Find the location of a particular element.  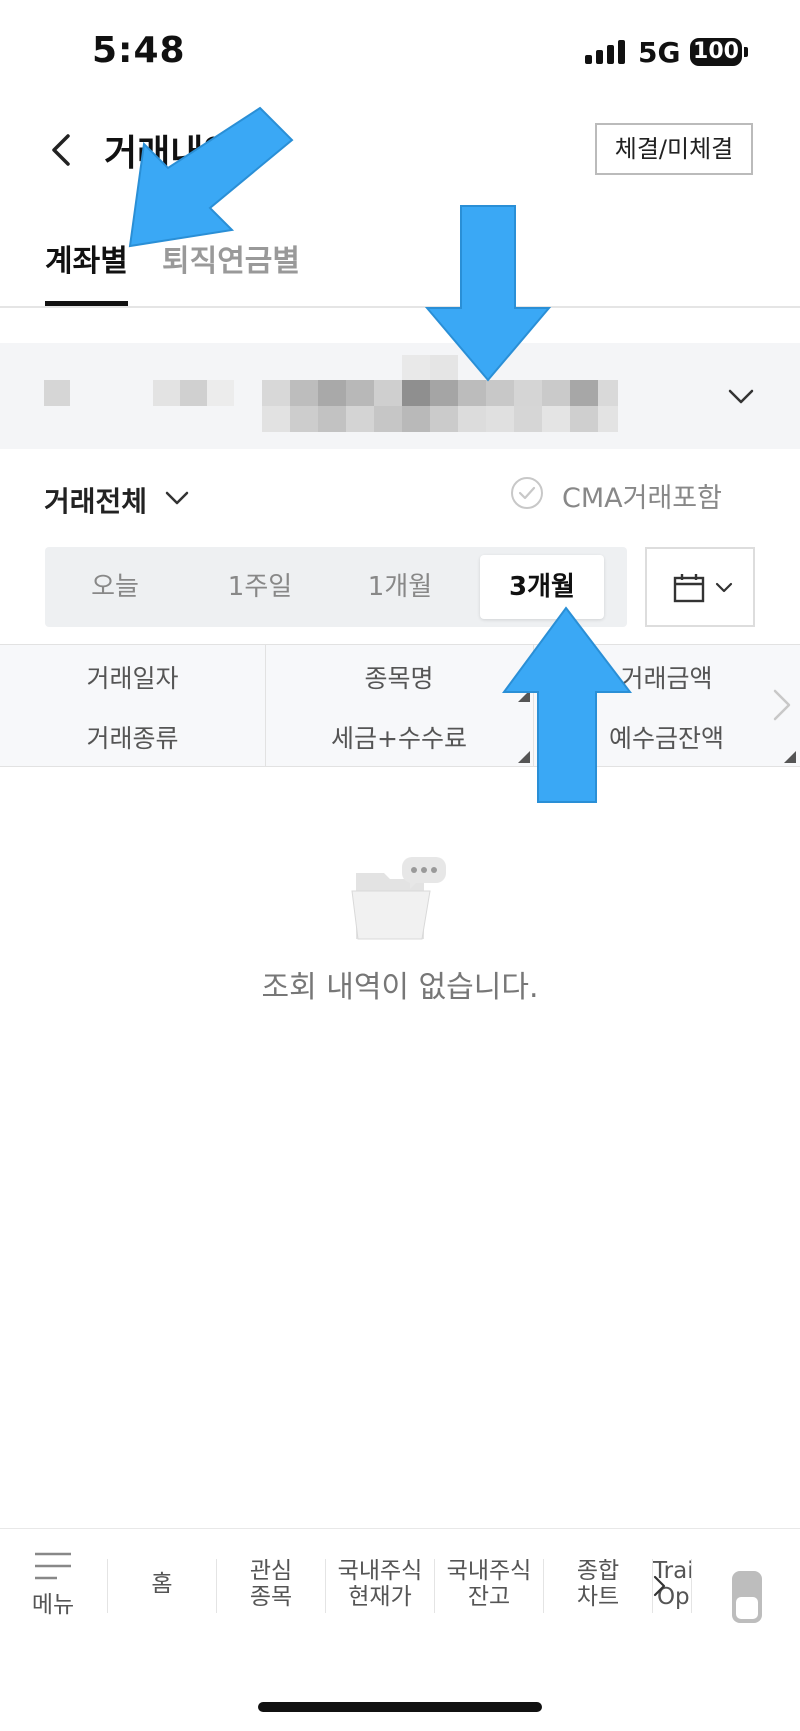

calendar-icon is located at coordinates (689, 588).